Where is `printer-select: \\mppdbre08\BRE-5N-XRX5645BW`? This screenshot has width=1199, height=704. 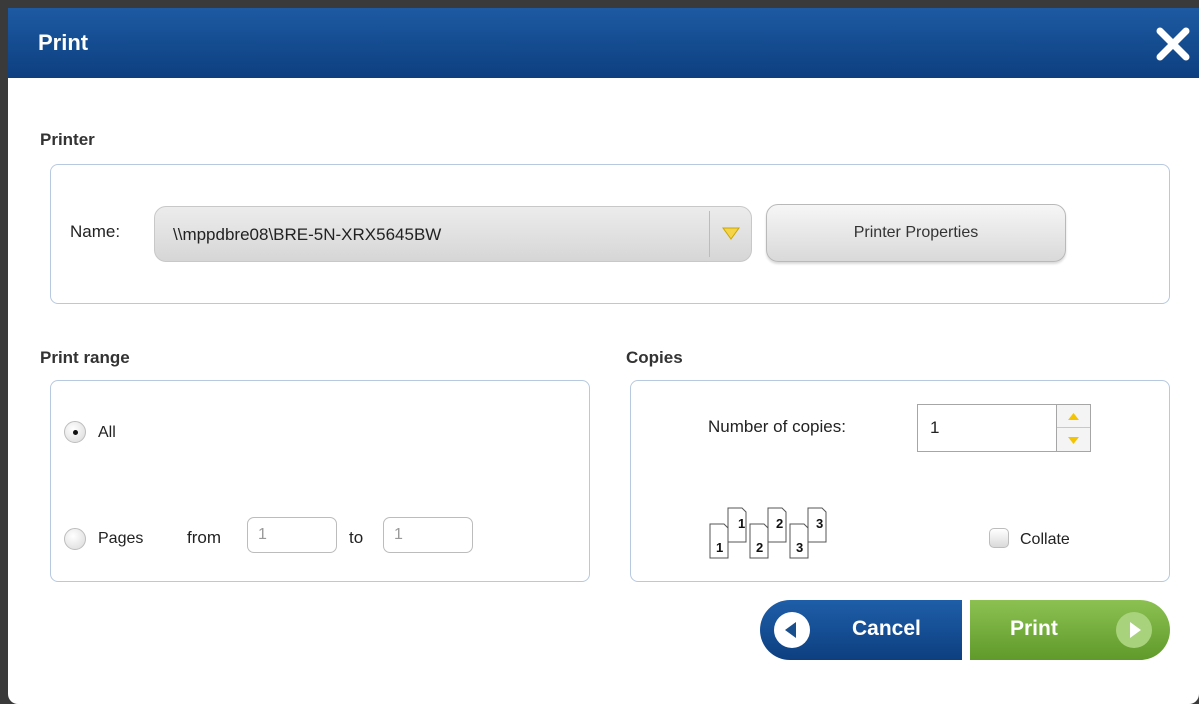
printer-select: \\mppdbre08\BRE-5N-XRX5645BW is located at coordinates (453, 234).